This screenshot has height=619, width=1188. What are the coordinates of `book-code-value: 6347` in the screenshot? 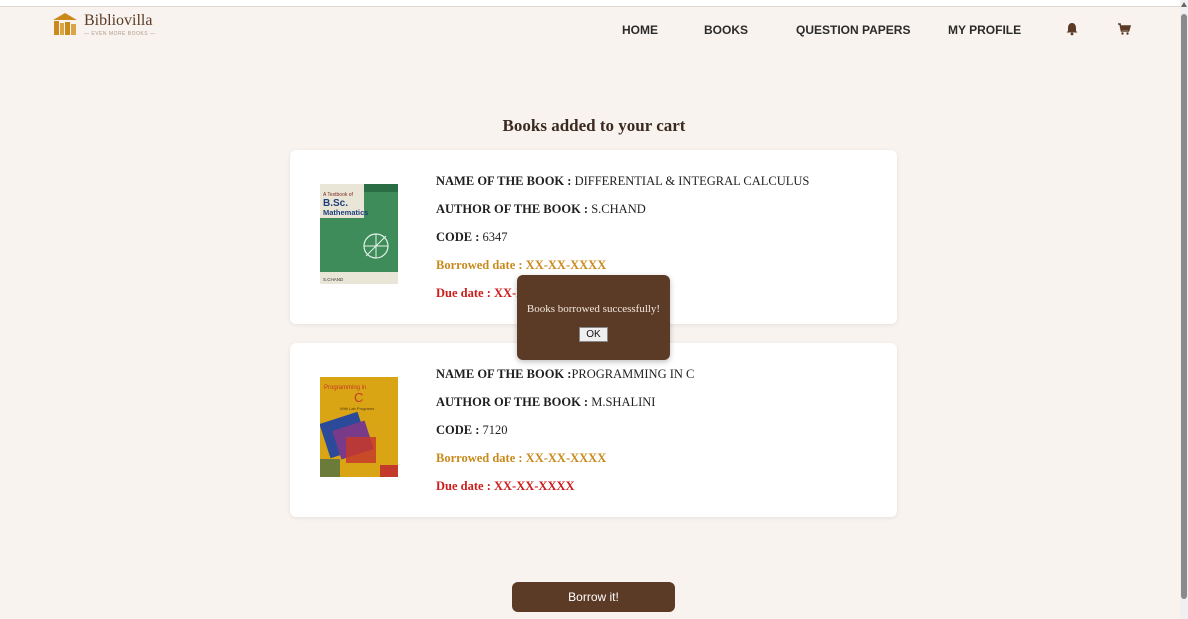 It's located at (493, 237).